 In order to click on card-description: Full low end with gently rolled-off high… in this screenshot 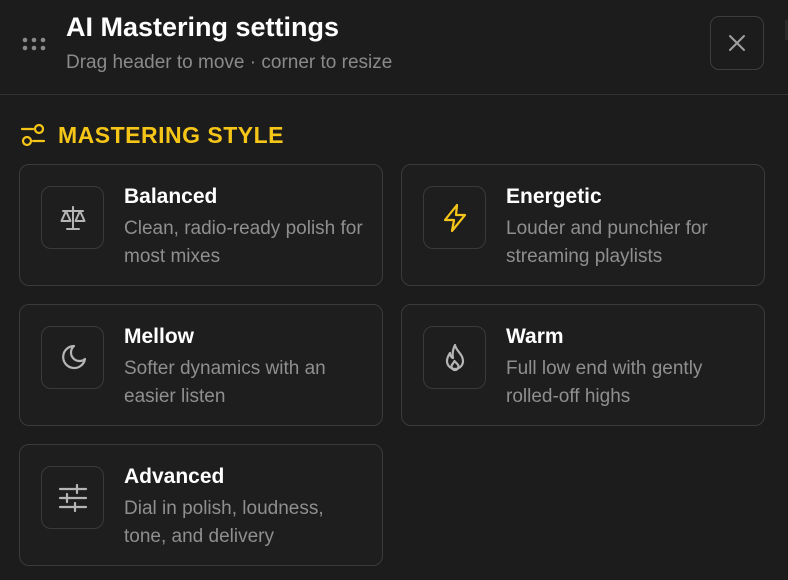, I will do `click(604, 382)`.